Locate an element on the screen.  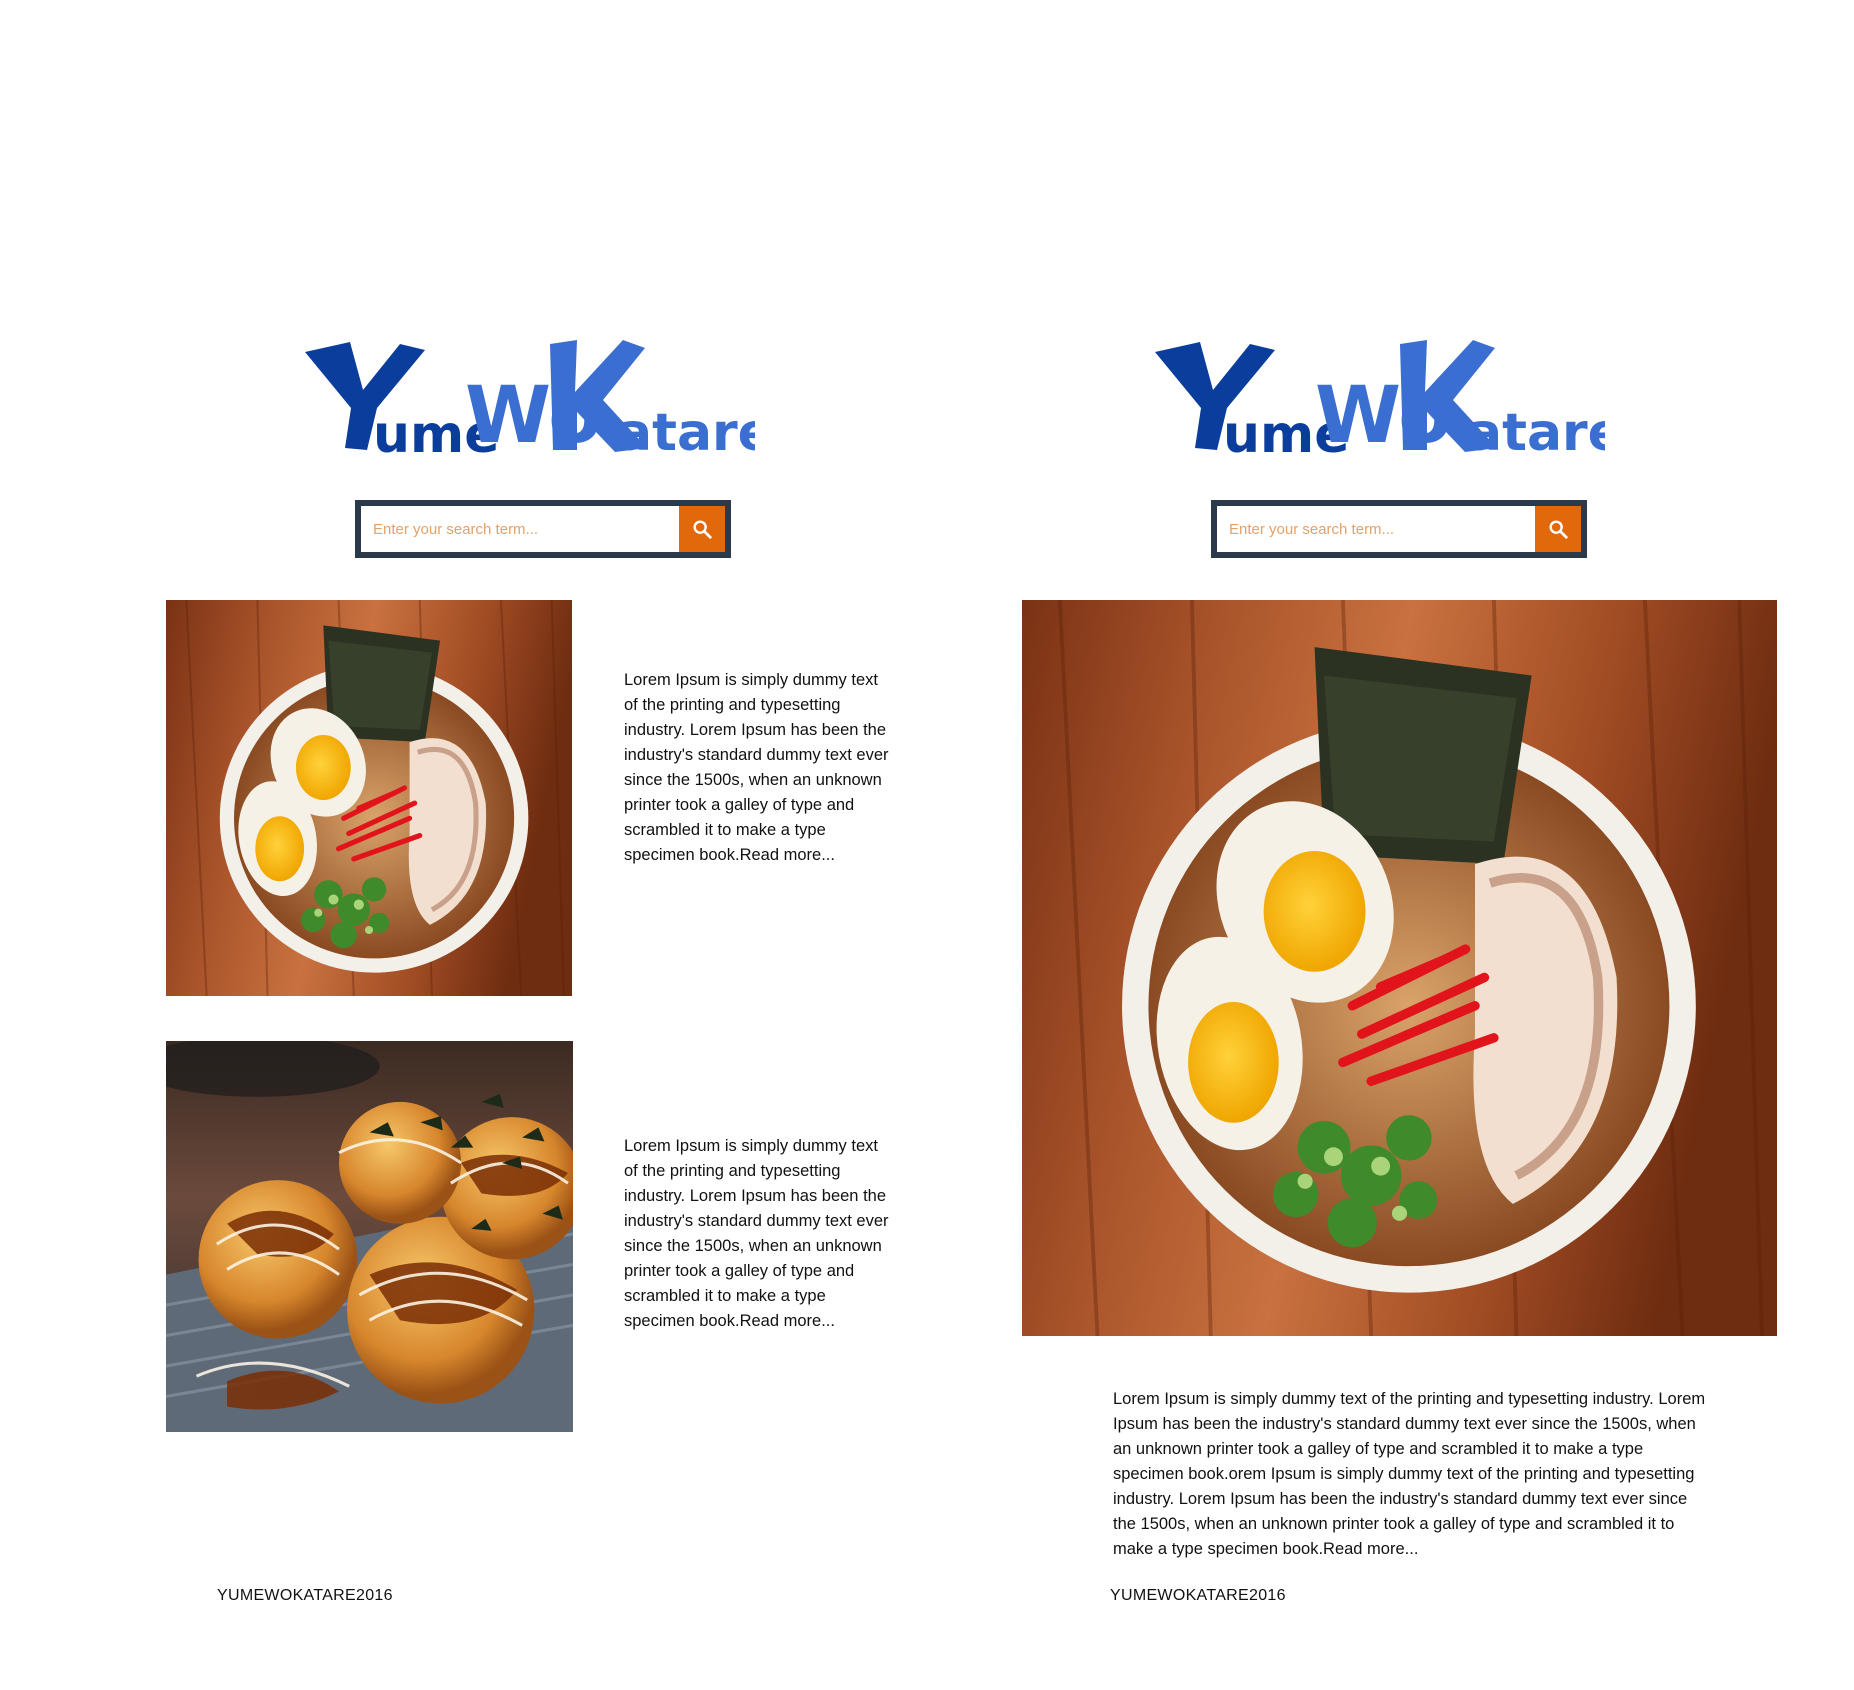
takoyaki-image is located at coordinates (369, 1236).